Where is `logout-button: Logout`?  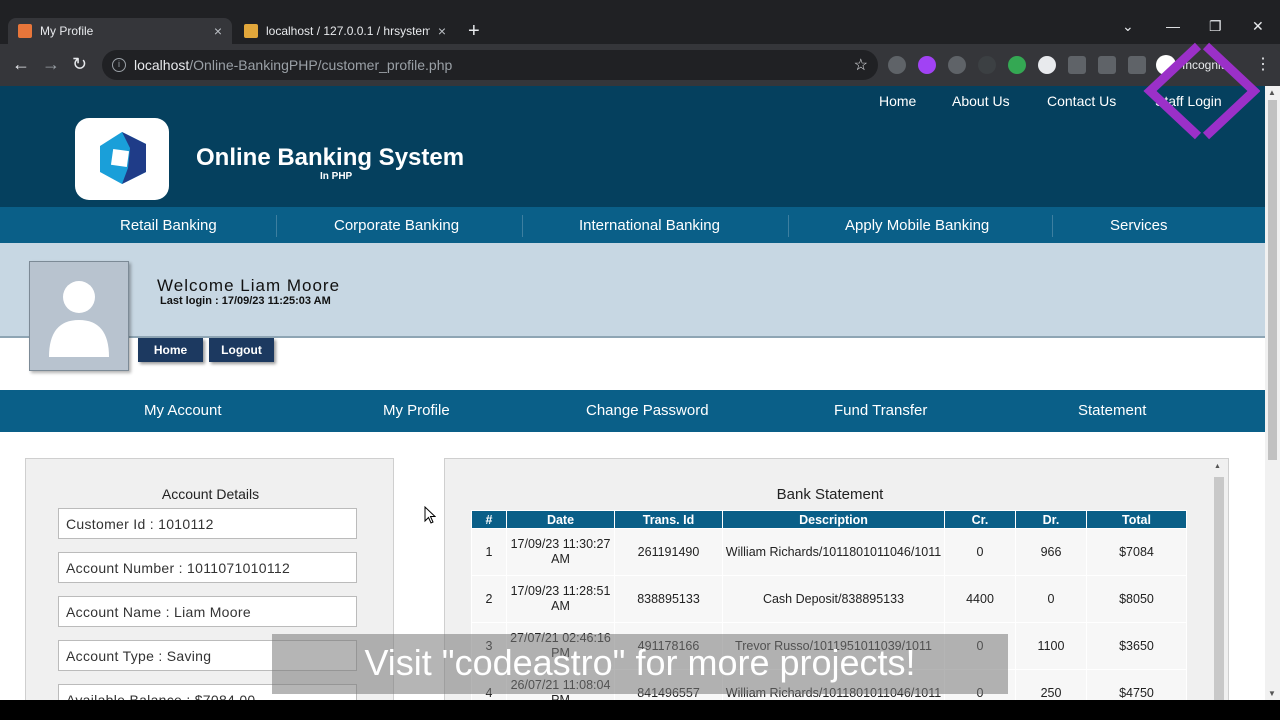 logout-button: Logout is located at coordinates (241, 350).